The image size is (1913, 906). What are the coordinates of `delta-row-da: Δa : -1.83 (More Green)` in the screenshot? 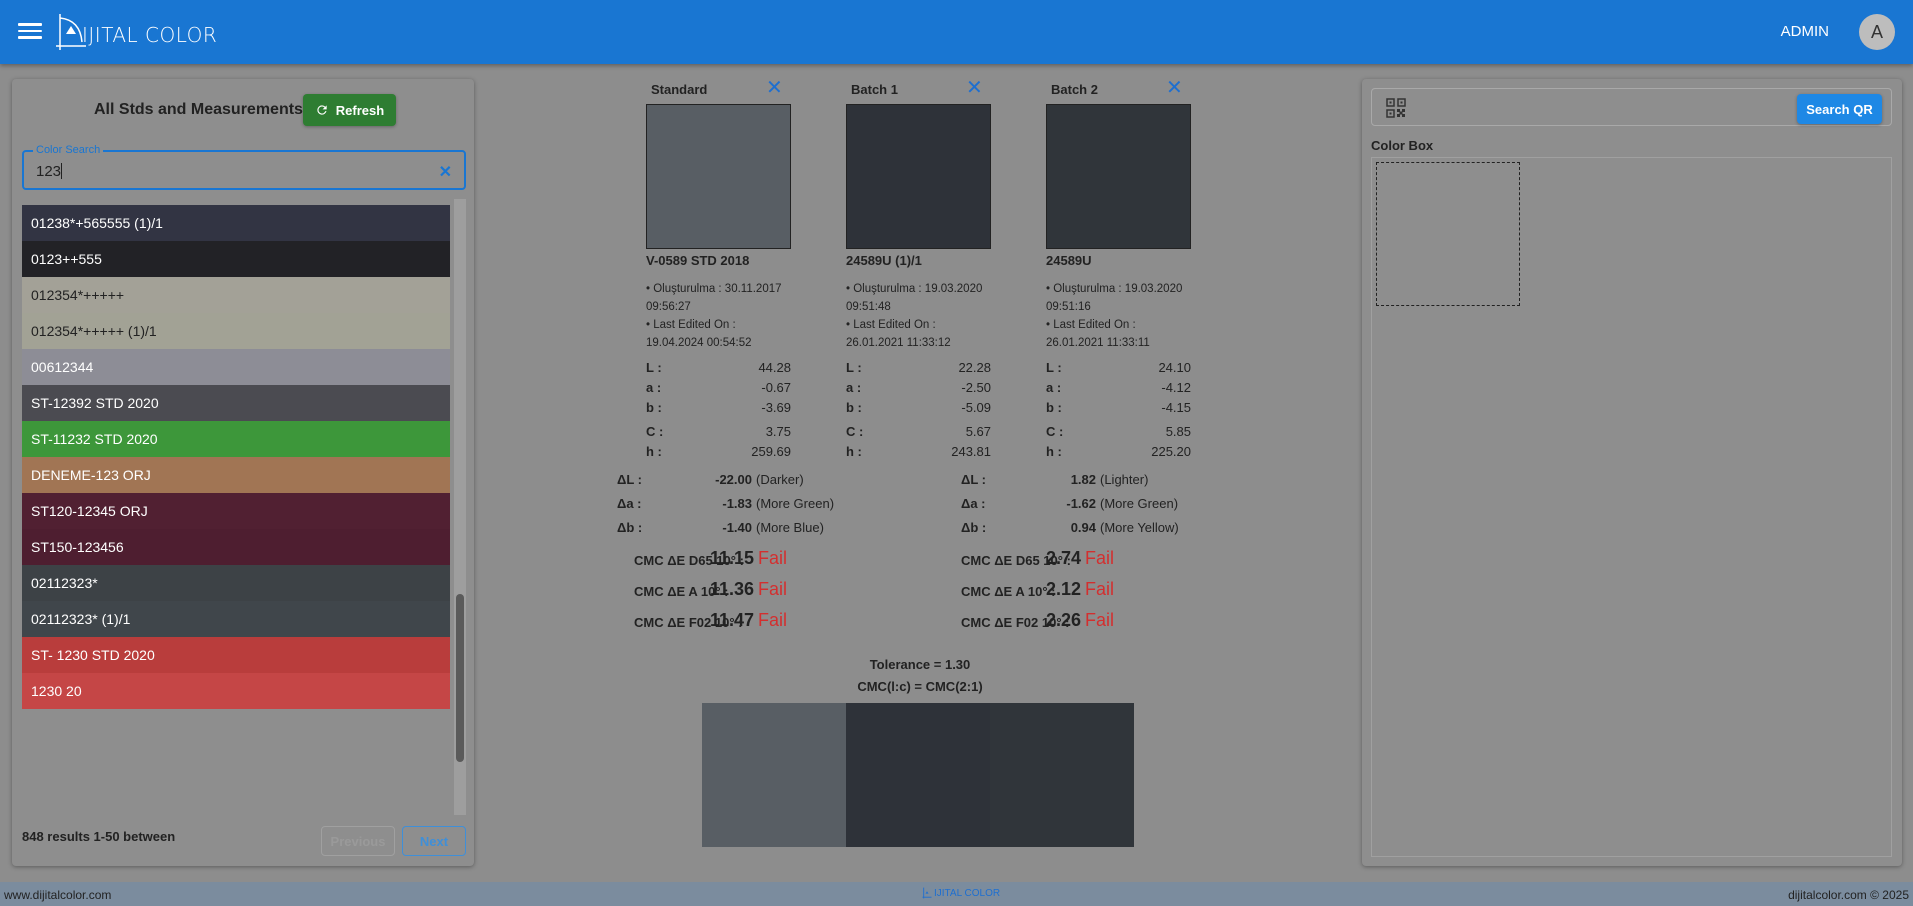 It's located at (742, 506).